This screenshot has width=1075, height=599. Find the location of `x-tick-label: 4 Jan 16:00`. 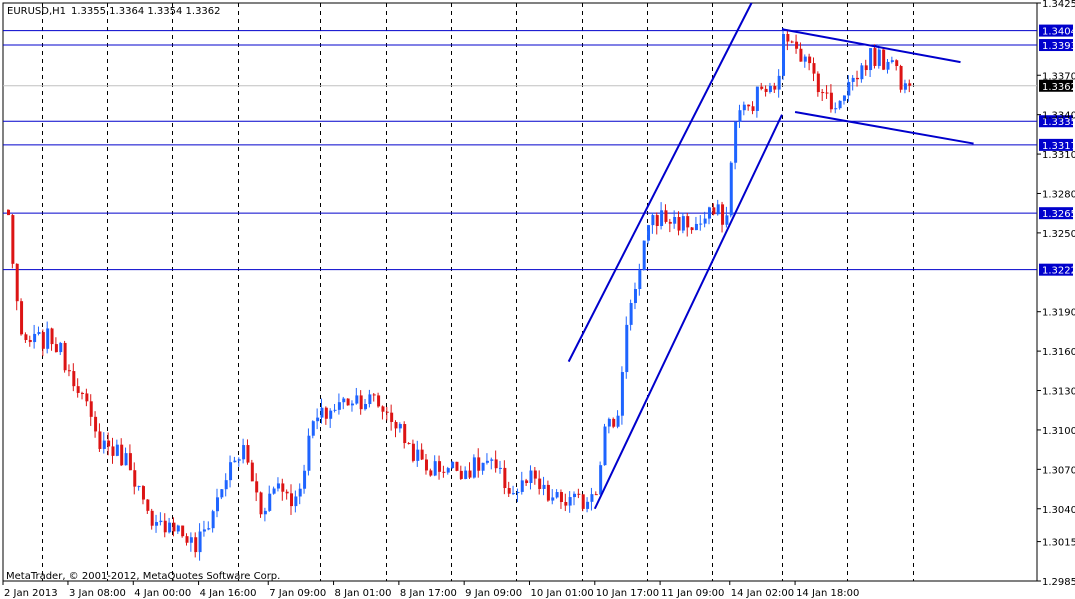

x-tick-label: 4 Jan 16:00 is located at coordinates (228, 593).